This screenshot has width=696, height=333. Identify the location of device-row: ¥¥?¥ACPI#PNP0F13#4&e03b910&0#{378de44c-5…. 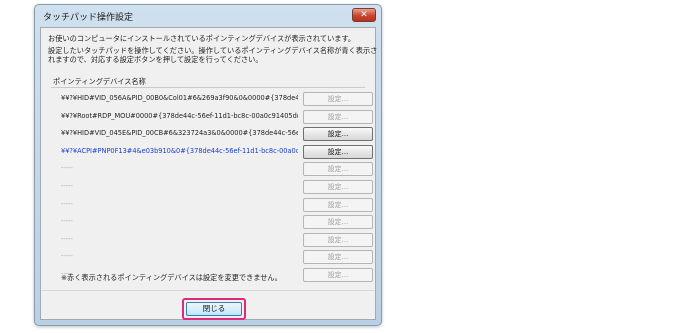
(217, 151).